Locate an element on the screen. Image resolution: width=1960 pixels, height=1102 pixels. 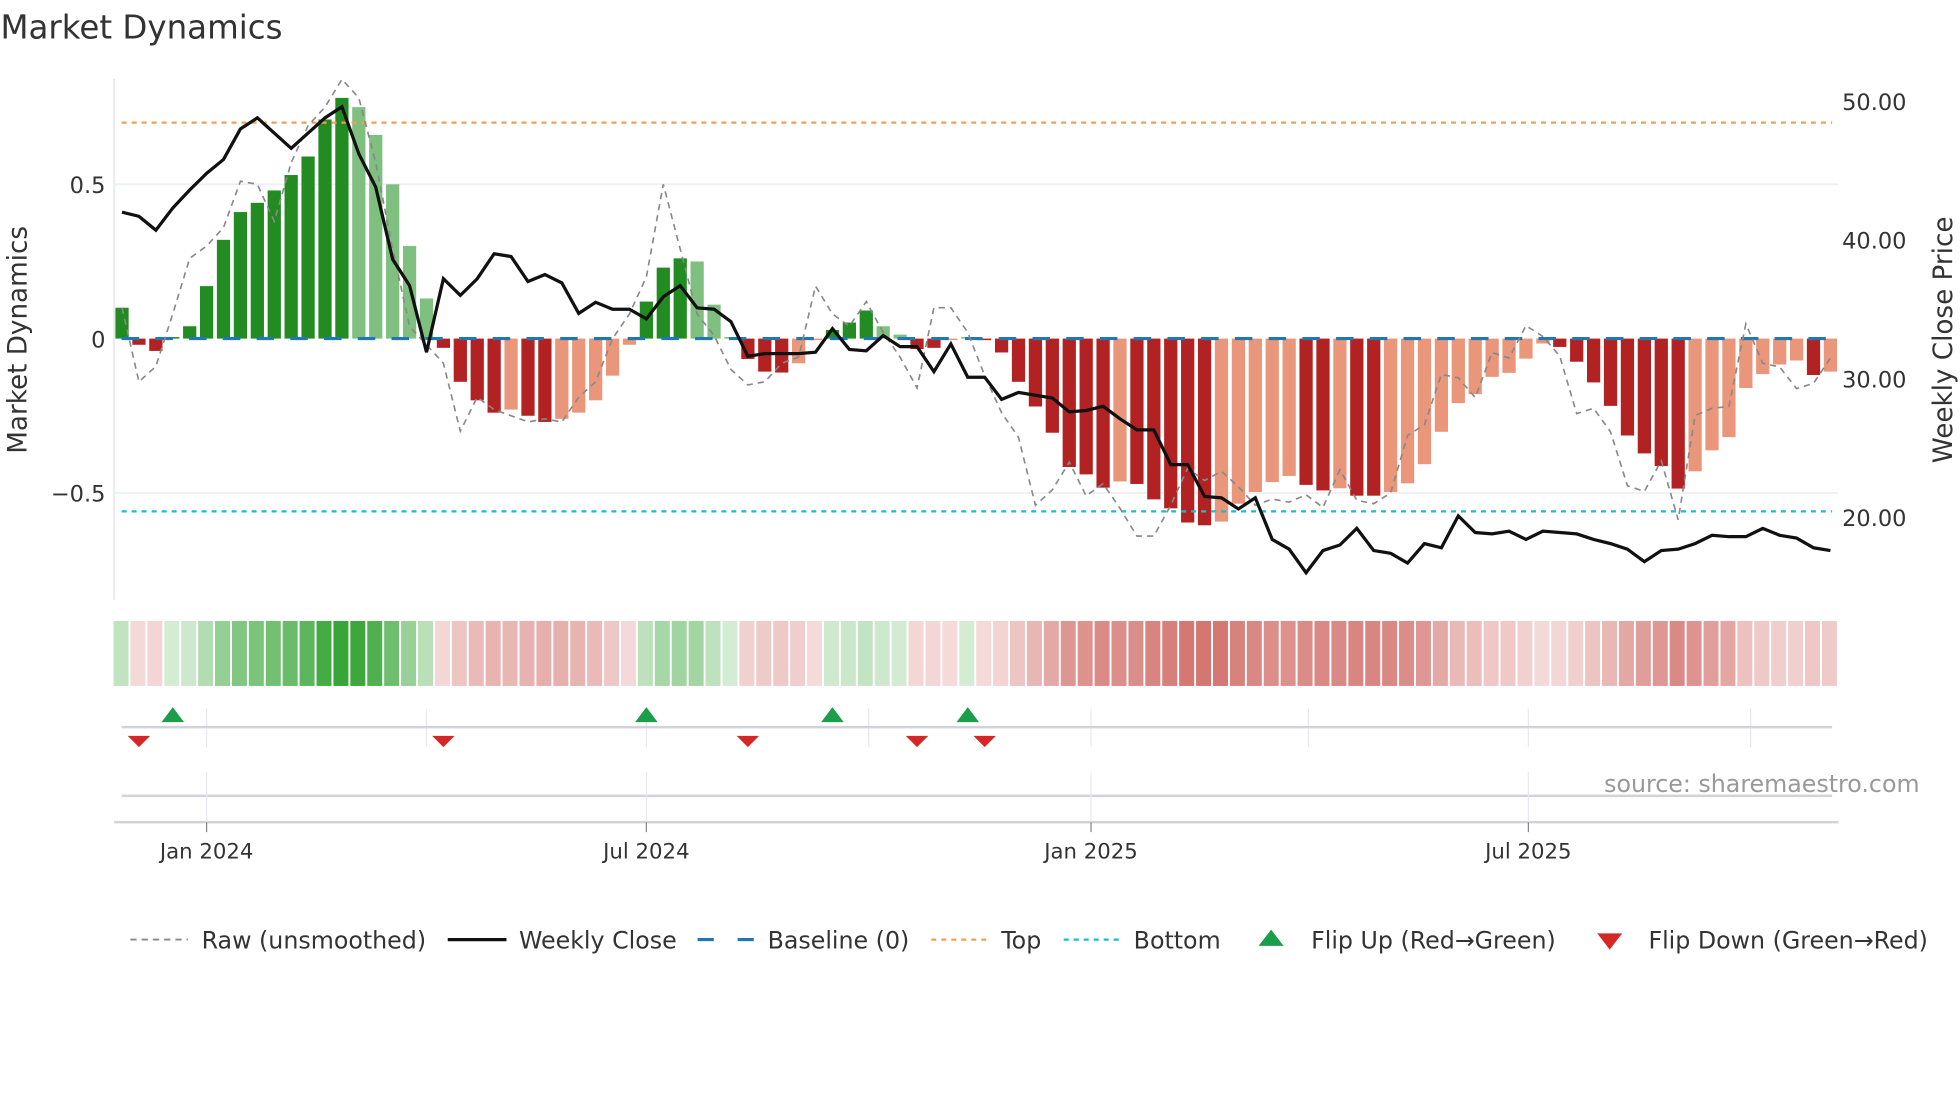
legend-label: Bottom is located at coordinates (1177, 940).